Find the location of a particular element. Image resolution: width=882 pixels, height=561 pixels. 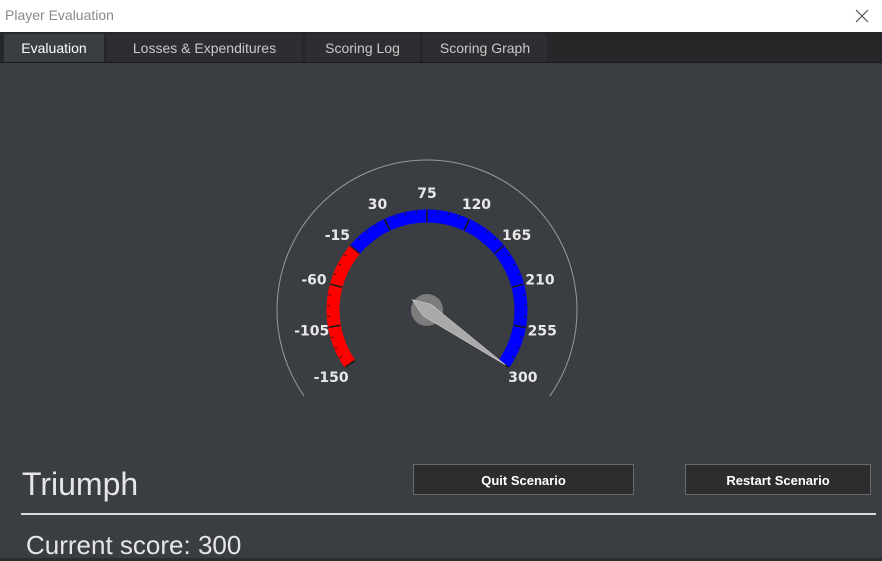

gauge-needle is located at coordinates (458, 329).